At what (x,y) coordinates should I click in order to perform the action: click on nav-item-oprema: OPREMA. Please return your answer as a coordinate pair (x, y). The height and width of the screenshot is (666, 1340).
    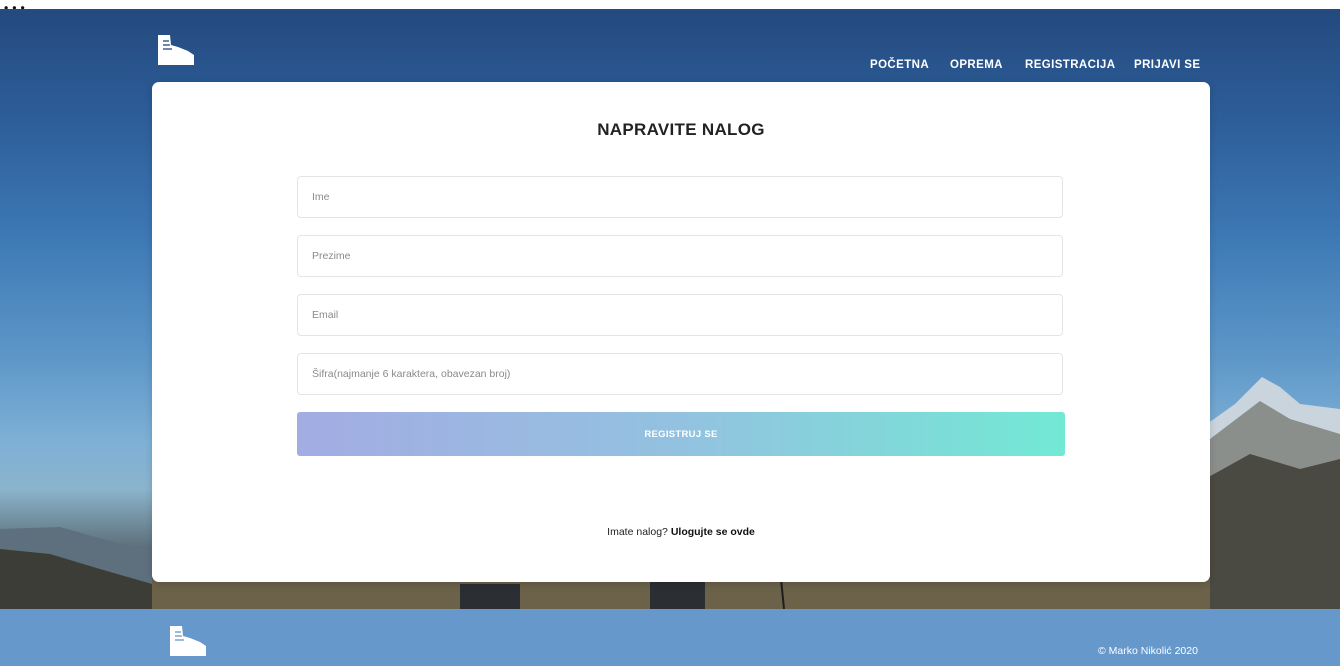
    Looking at the image, I should click on (976, 65).